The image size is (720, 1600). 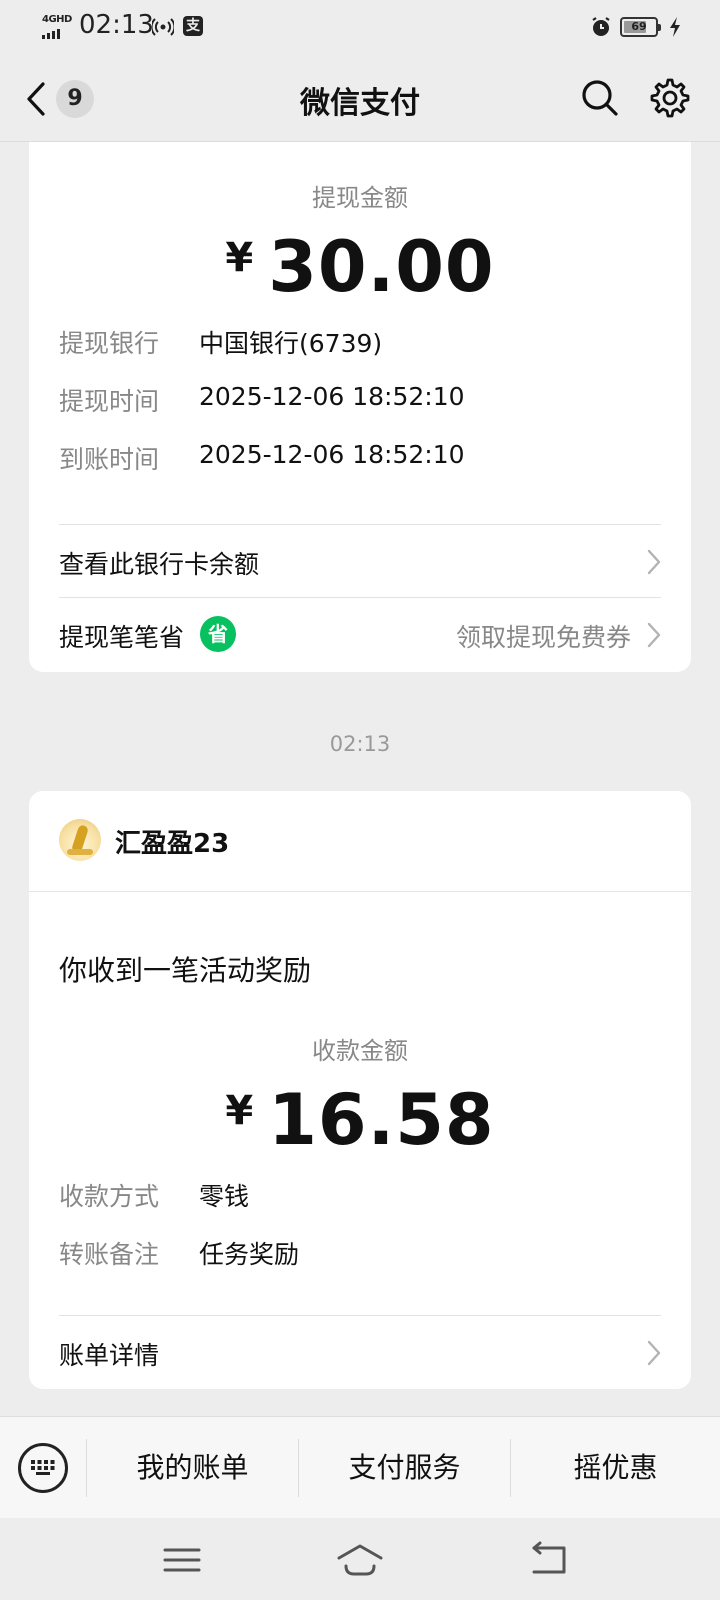 I want to click on withdraw-amount-value: 30.00, so click(x=381, y=267).